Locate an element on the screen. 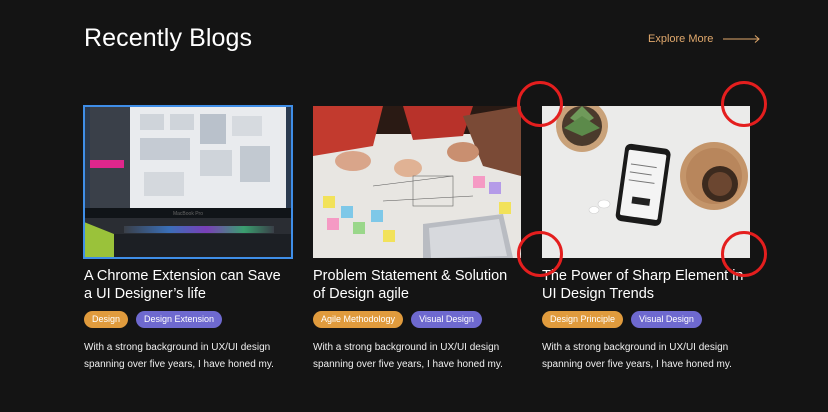  blog-thumbnail-whiteboard is located at coordinates (417, 182).